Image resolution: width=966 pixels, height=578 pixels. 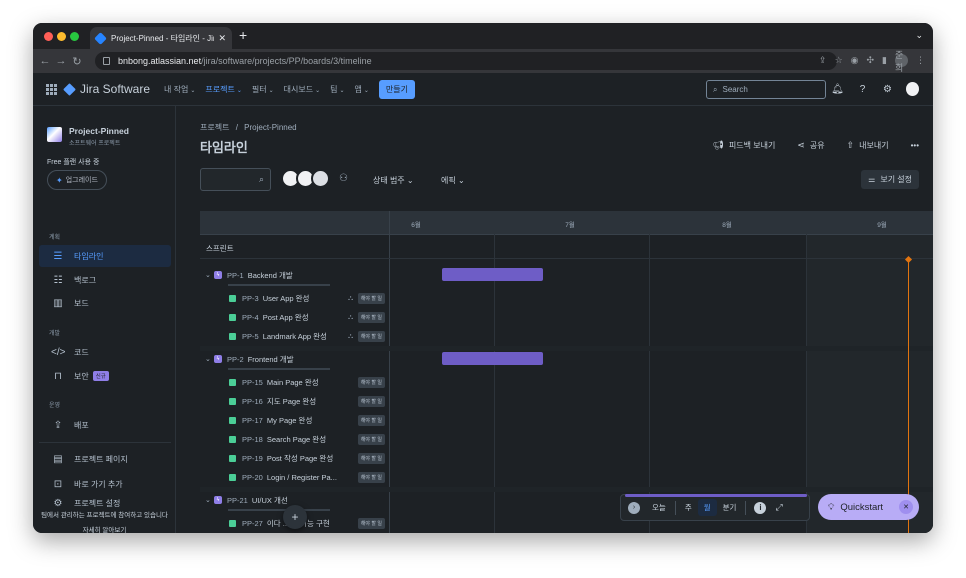 What do you see at coordinates (707, 507) in the screenshot?
I see `zoom-month-button: 월` at bounding box center [707, 507].